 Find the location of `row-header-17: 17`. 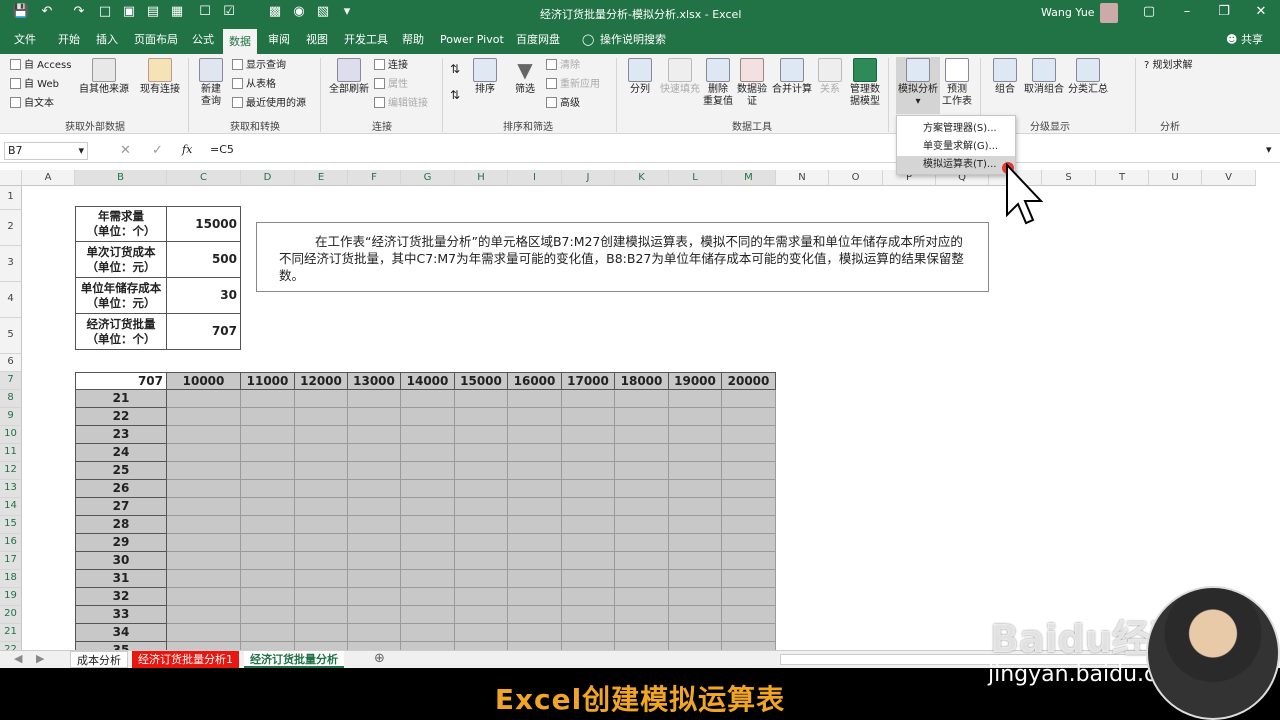

row-header-17: 17 is located at coordinates (11, 561).